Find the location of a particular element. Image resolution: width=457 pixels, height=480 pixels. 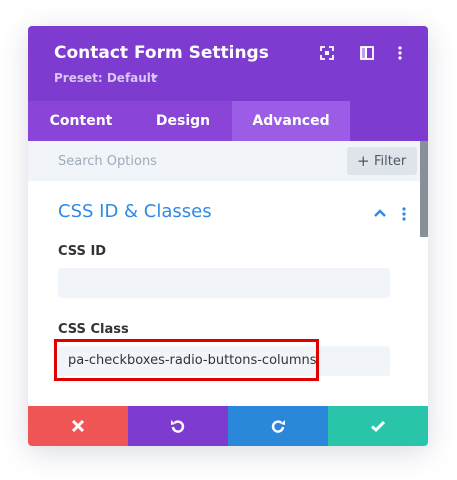

redo-button is located at coordinates (278, 426).